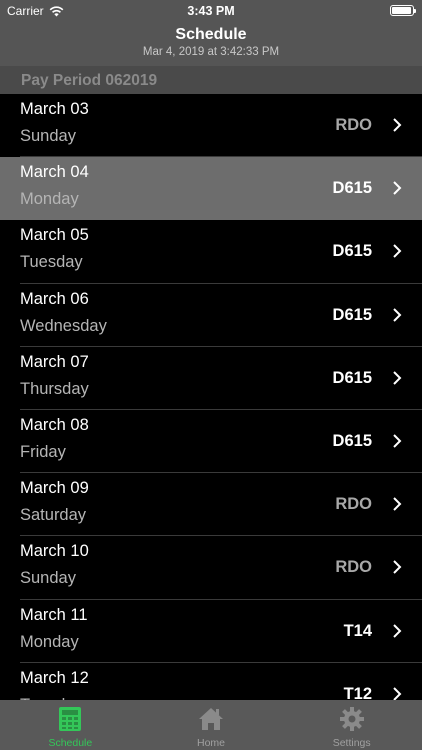 This screenshot has height=750, width=422. I want to click on schedule-row: March 11 Monday T14, so click(211, 631).